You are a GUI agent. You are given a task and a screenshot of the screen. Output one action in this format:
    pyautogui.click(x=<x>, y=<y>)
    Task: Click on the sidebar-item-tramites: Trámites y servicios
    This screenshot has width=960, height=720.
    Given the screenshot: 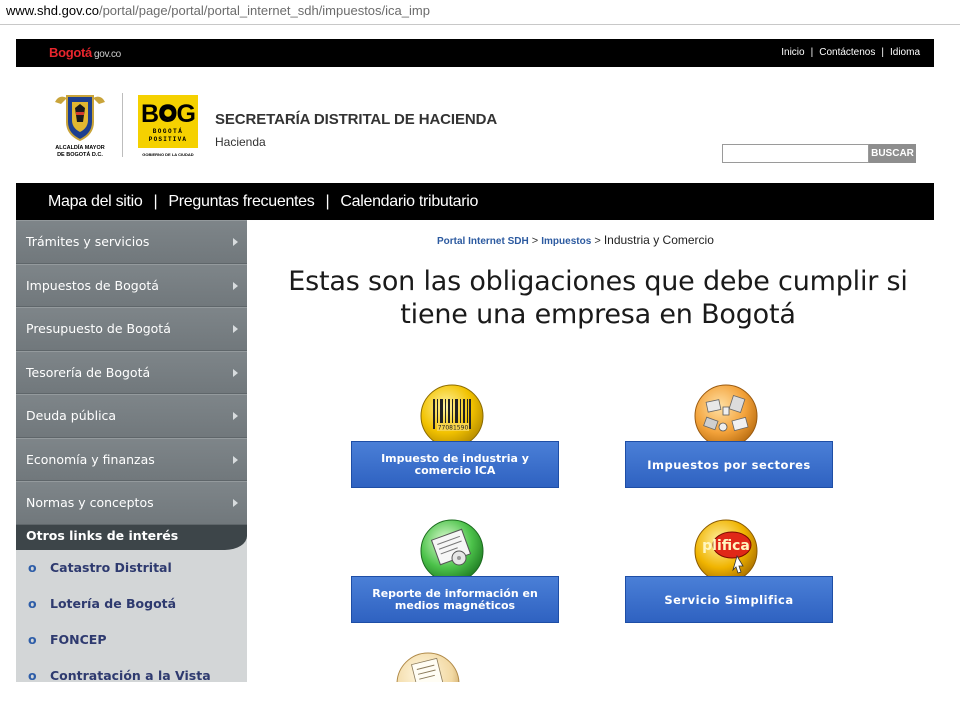 What is the action you would take?
    pyautogui.click(x=131, y=242)
    